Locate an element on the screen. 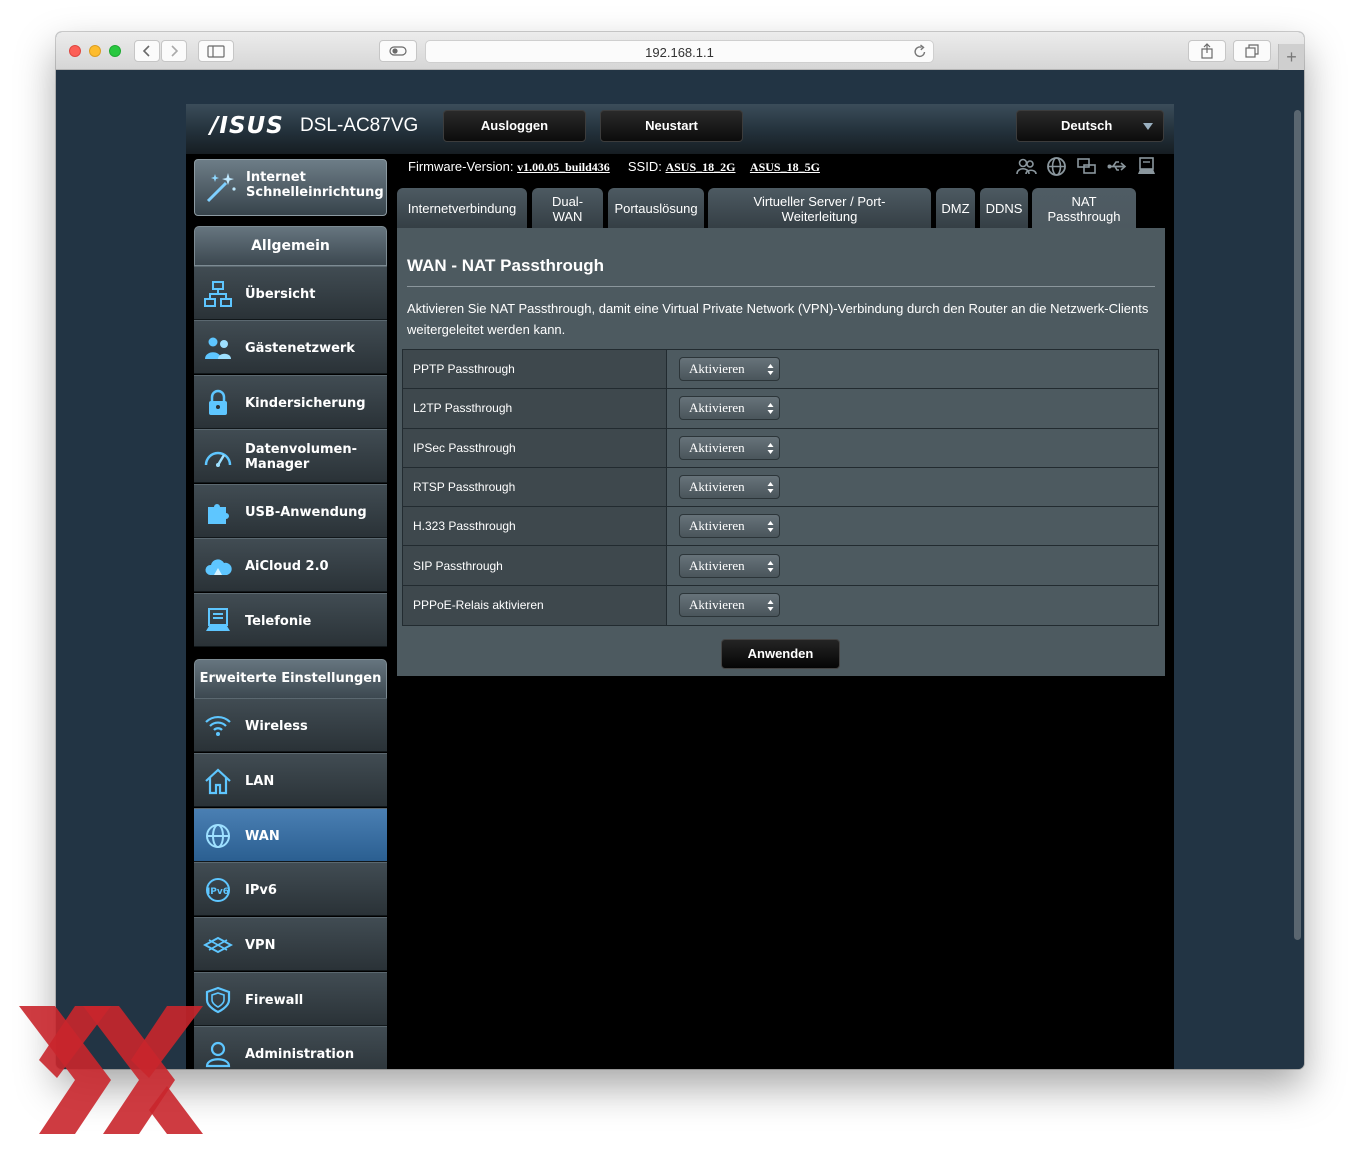  tab-label-line1: NAT is located at coordinates (1084, 201).